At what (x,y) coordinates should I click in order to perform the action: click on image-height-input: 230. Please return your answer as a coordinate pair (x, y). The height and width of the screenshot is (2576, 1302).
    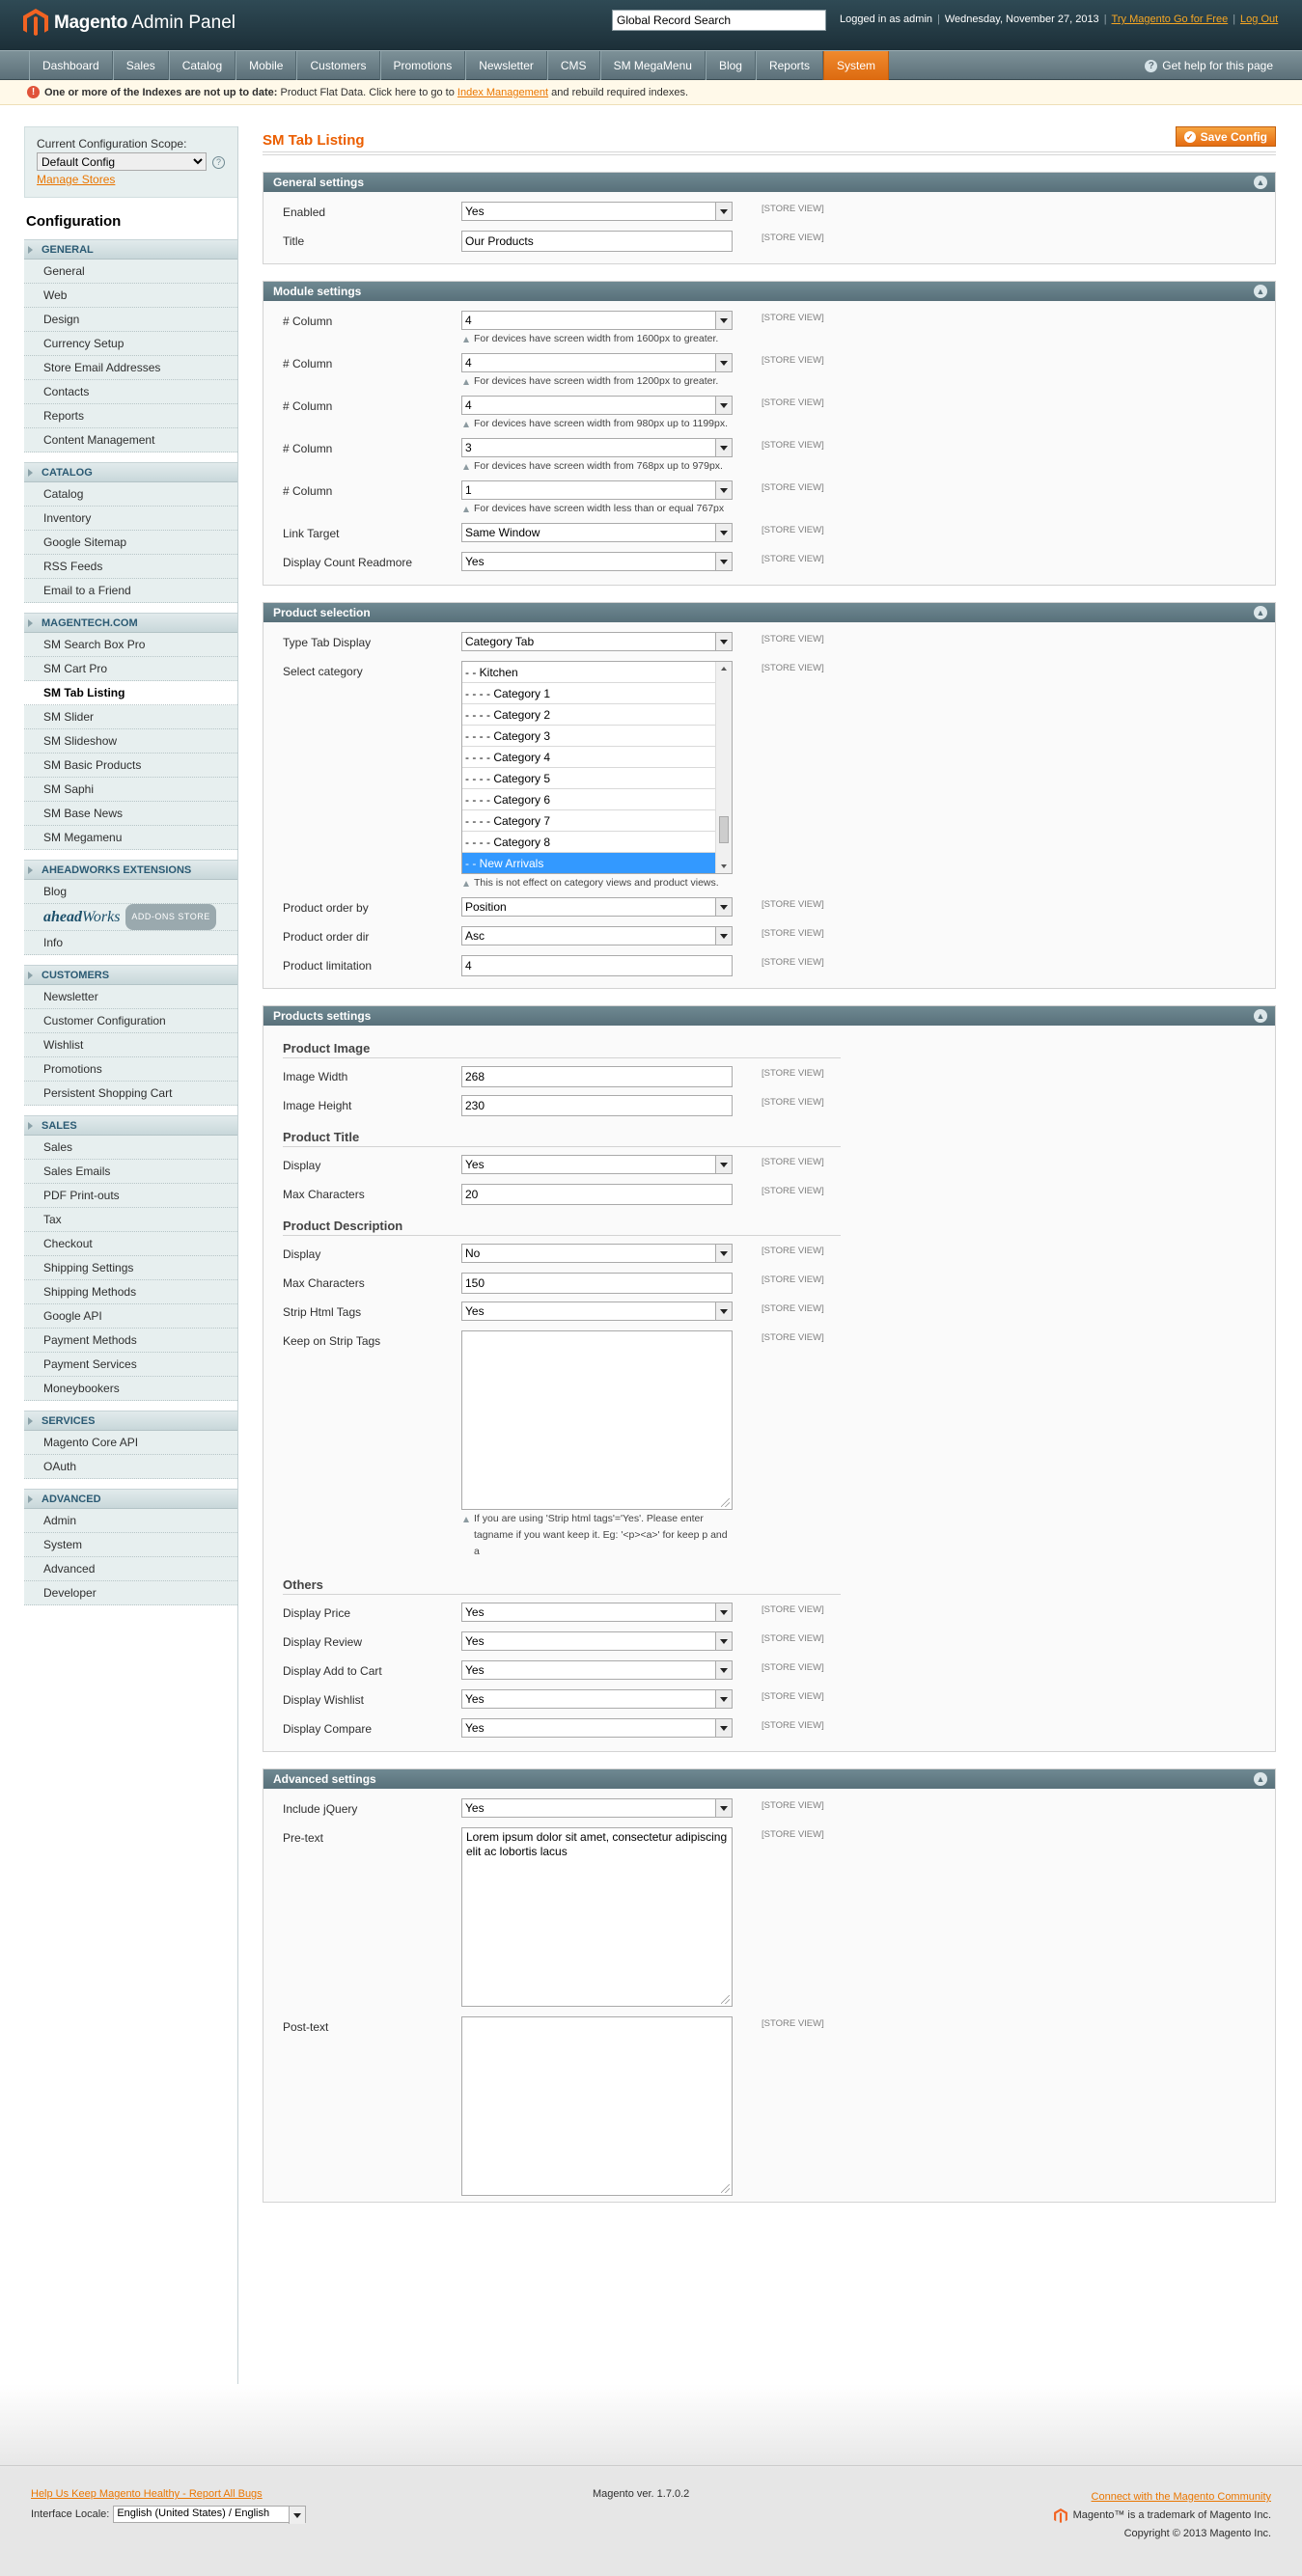
    Looking at the image, I should click on (597, 1106).